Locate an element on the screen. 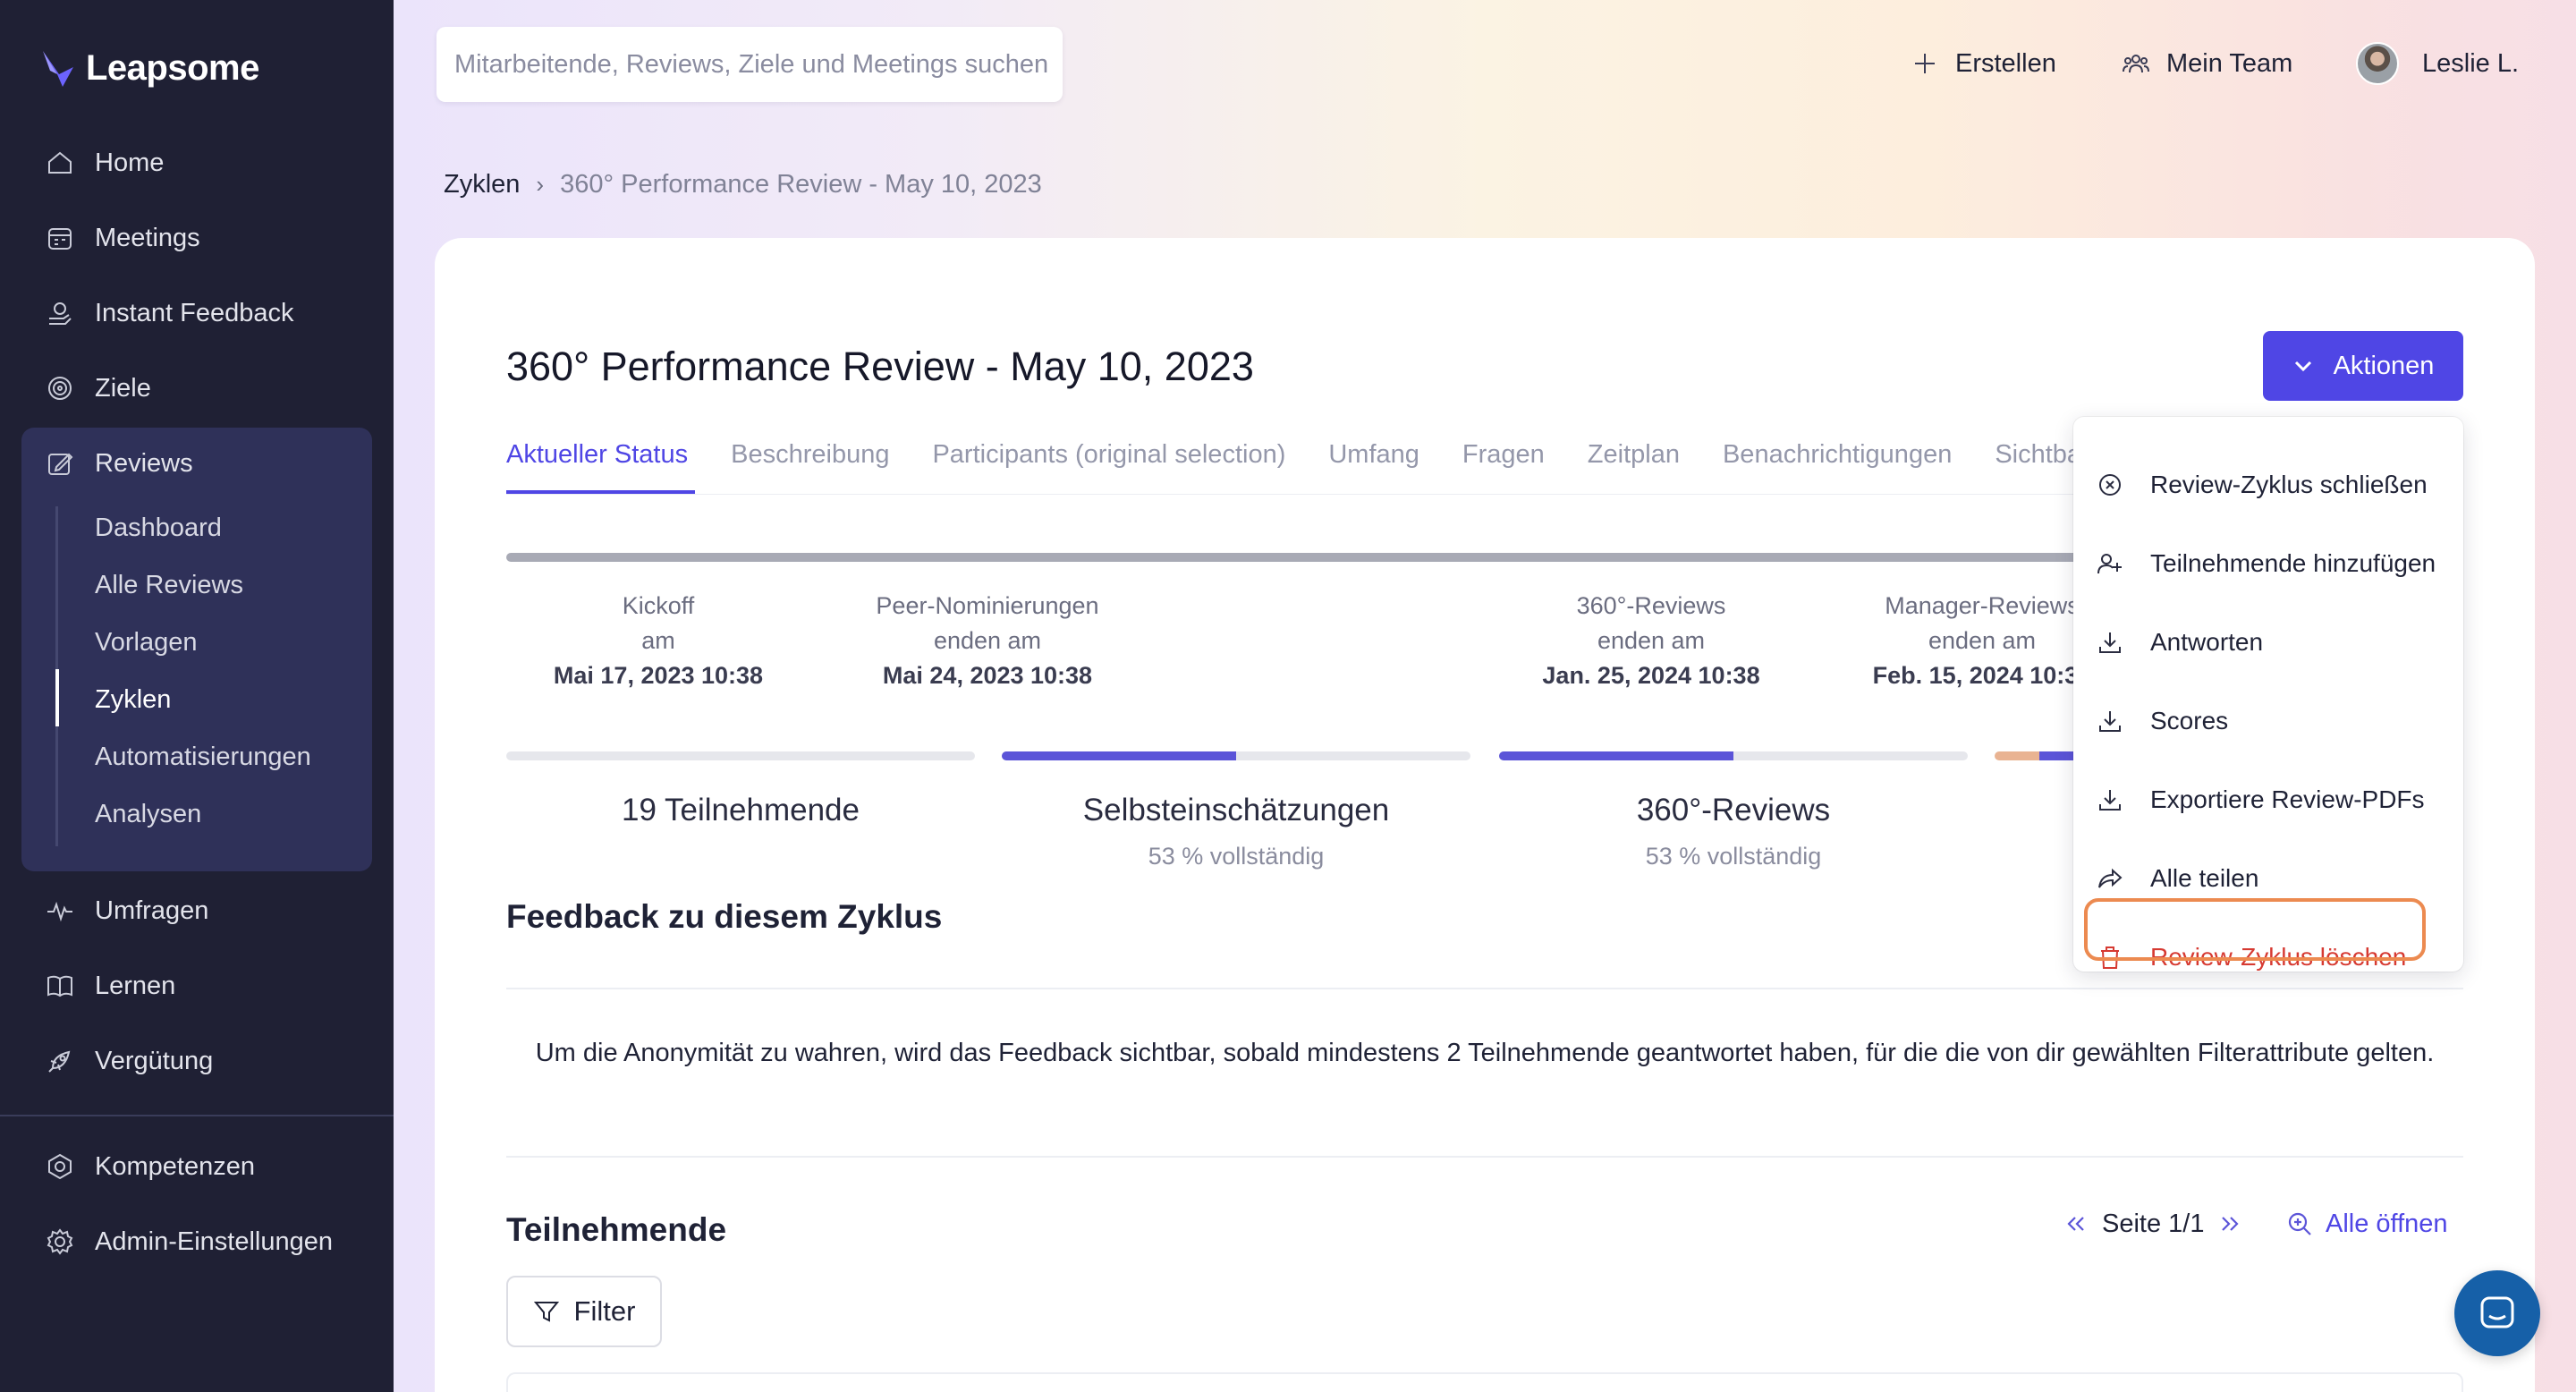 The height and width of the screenshot is (1392, 2576). participants-table is located at coordinates (1484, 1382).